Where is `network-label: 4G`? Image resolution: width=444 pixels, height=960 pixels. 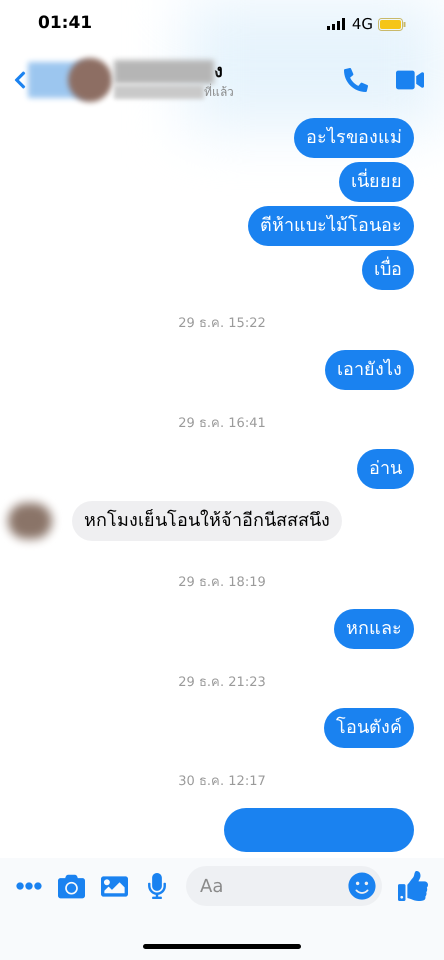
network-label: 4G is located at coordinates (362, 24).